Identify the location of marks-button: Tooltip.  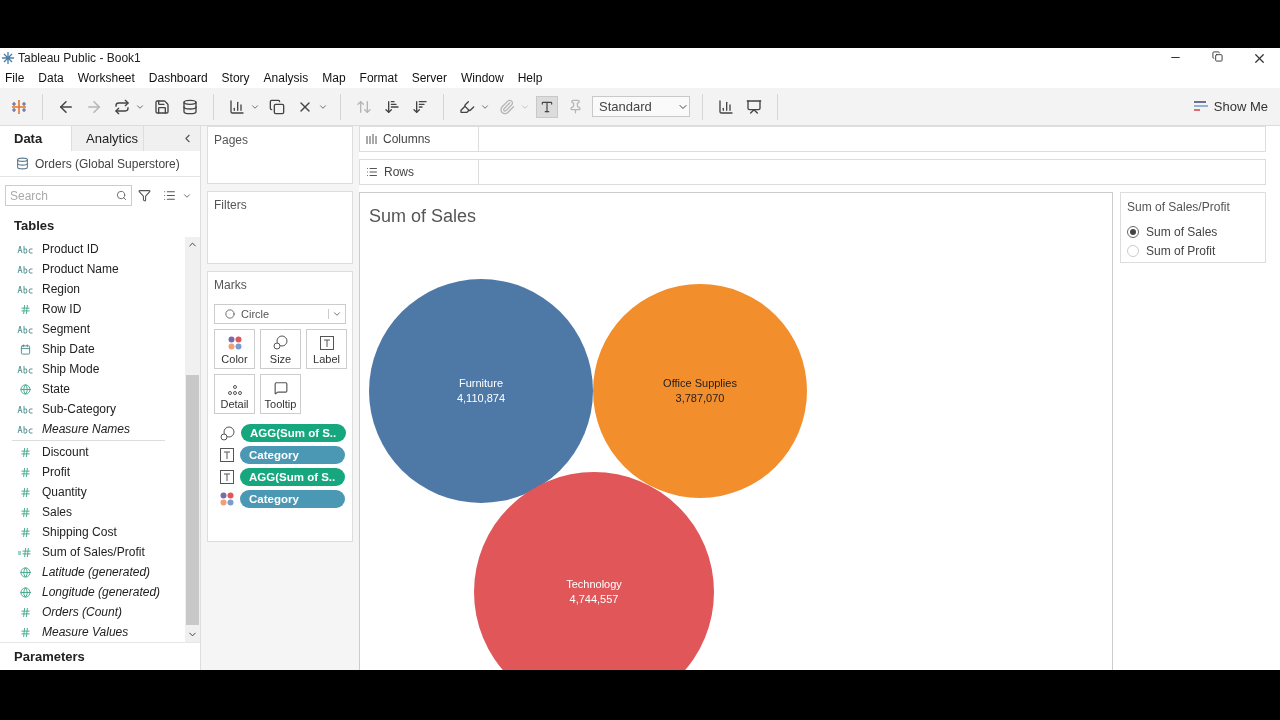
(280, 394).